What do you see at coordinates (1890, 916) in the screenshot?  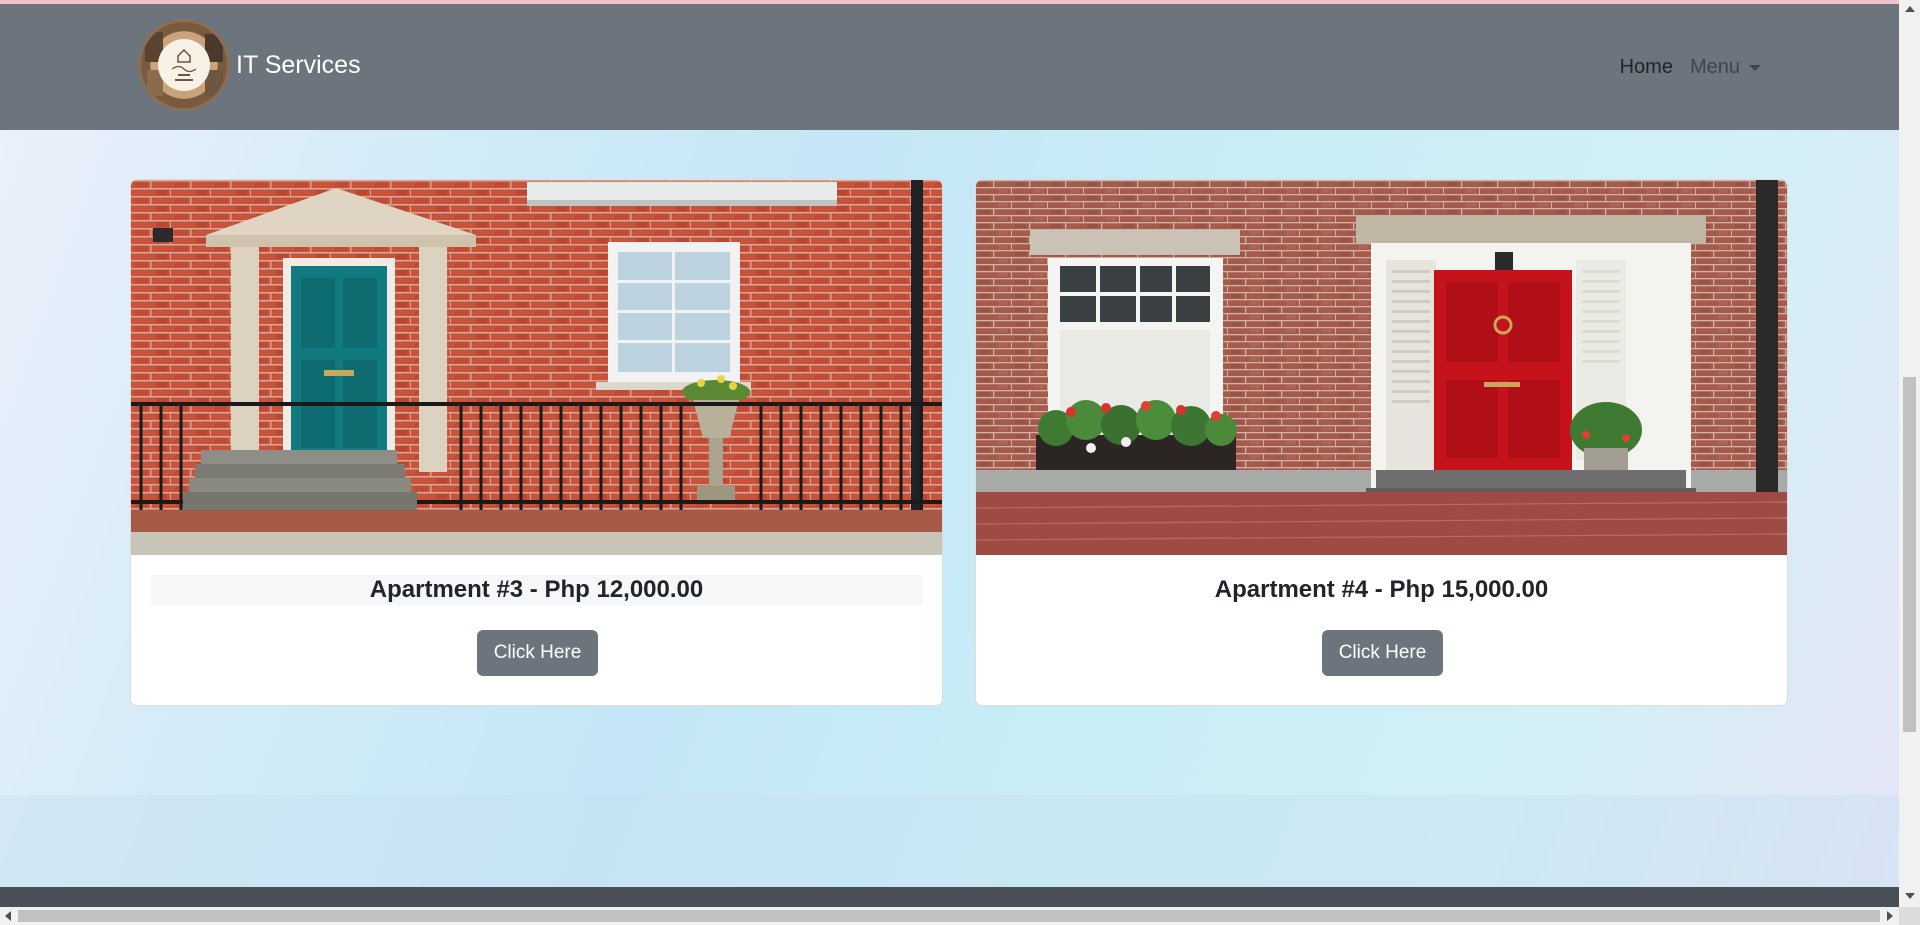 I see `scroll-right-arrow-icon` at bounding box center [1890, 916].